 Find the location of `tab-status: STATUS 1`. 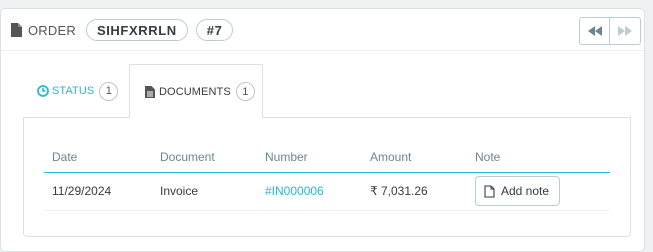

tab-status: STATUS 1 is located at coordinates (78, 91).